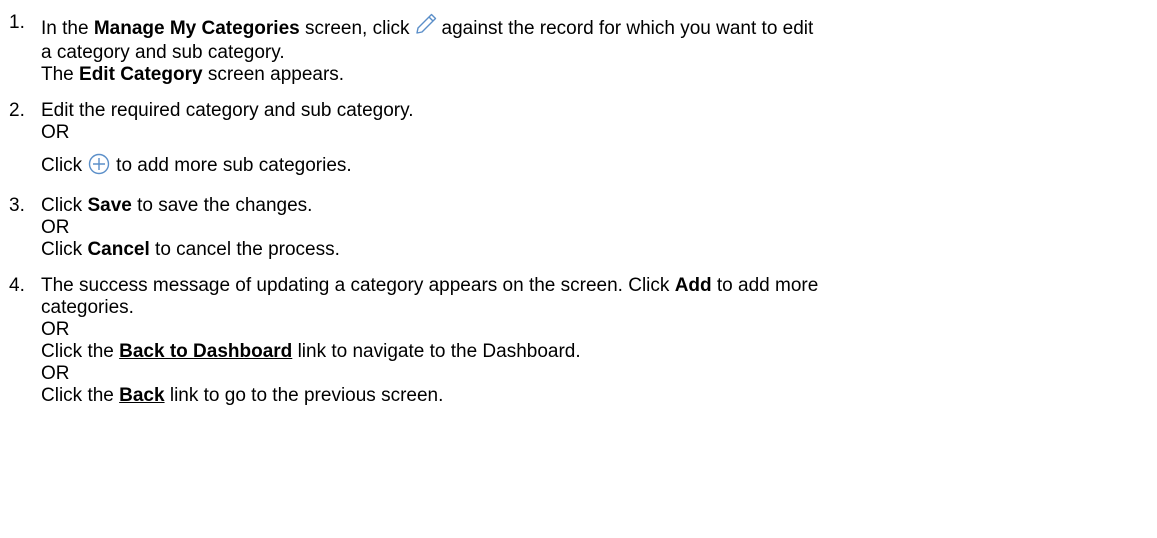  I want to click on step-3-line-3: Click Cancel to cancel the process., so click(190, 249).